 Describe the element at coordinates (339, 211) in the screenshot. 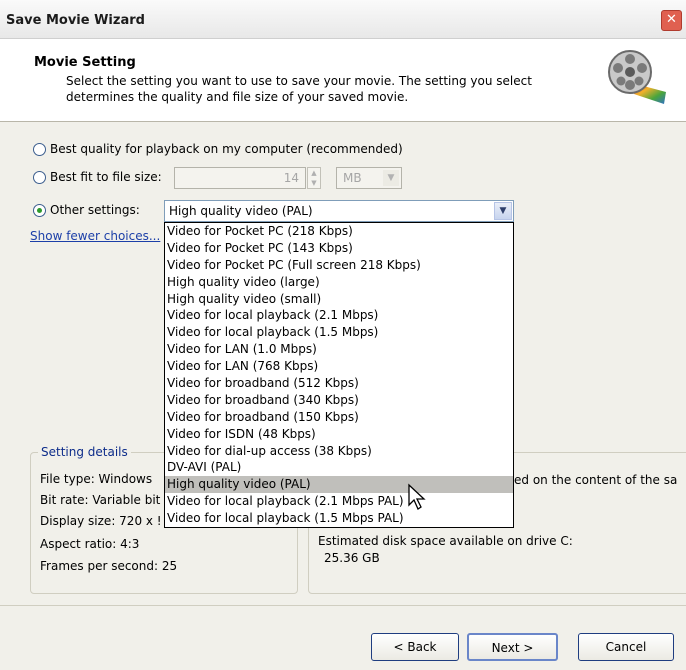

I see `other-settings-select: High quality video (PAL) ▼` at that location.